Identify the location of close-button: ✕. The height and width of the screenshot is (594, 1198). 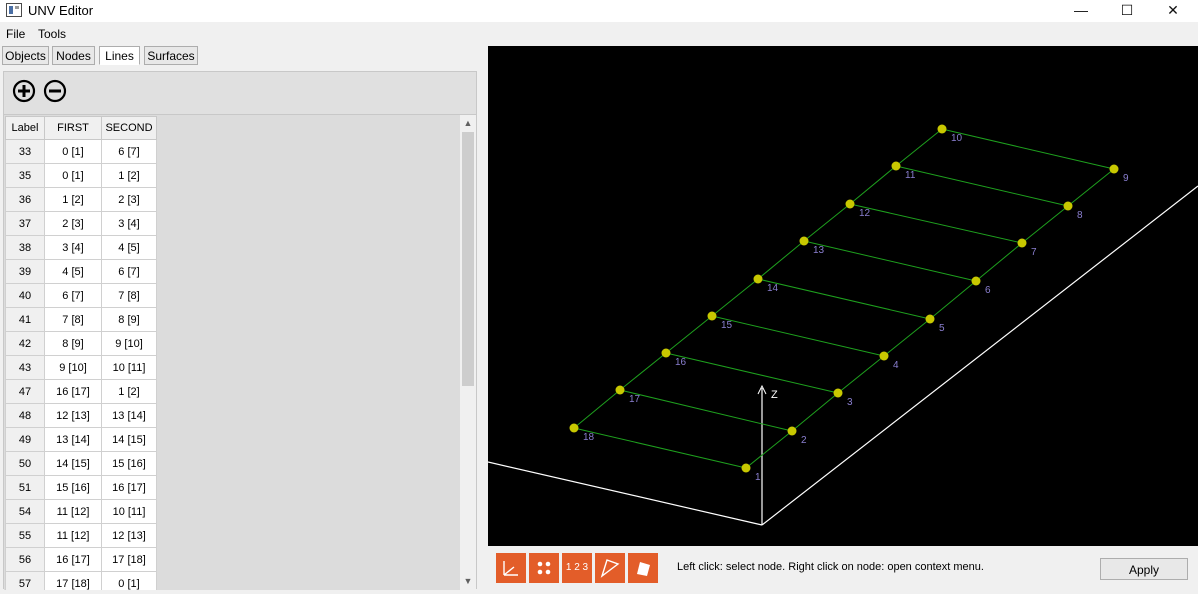
(1173, 11).